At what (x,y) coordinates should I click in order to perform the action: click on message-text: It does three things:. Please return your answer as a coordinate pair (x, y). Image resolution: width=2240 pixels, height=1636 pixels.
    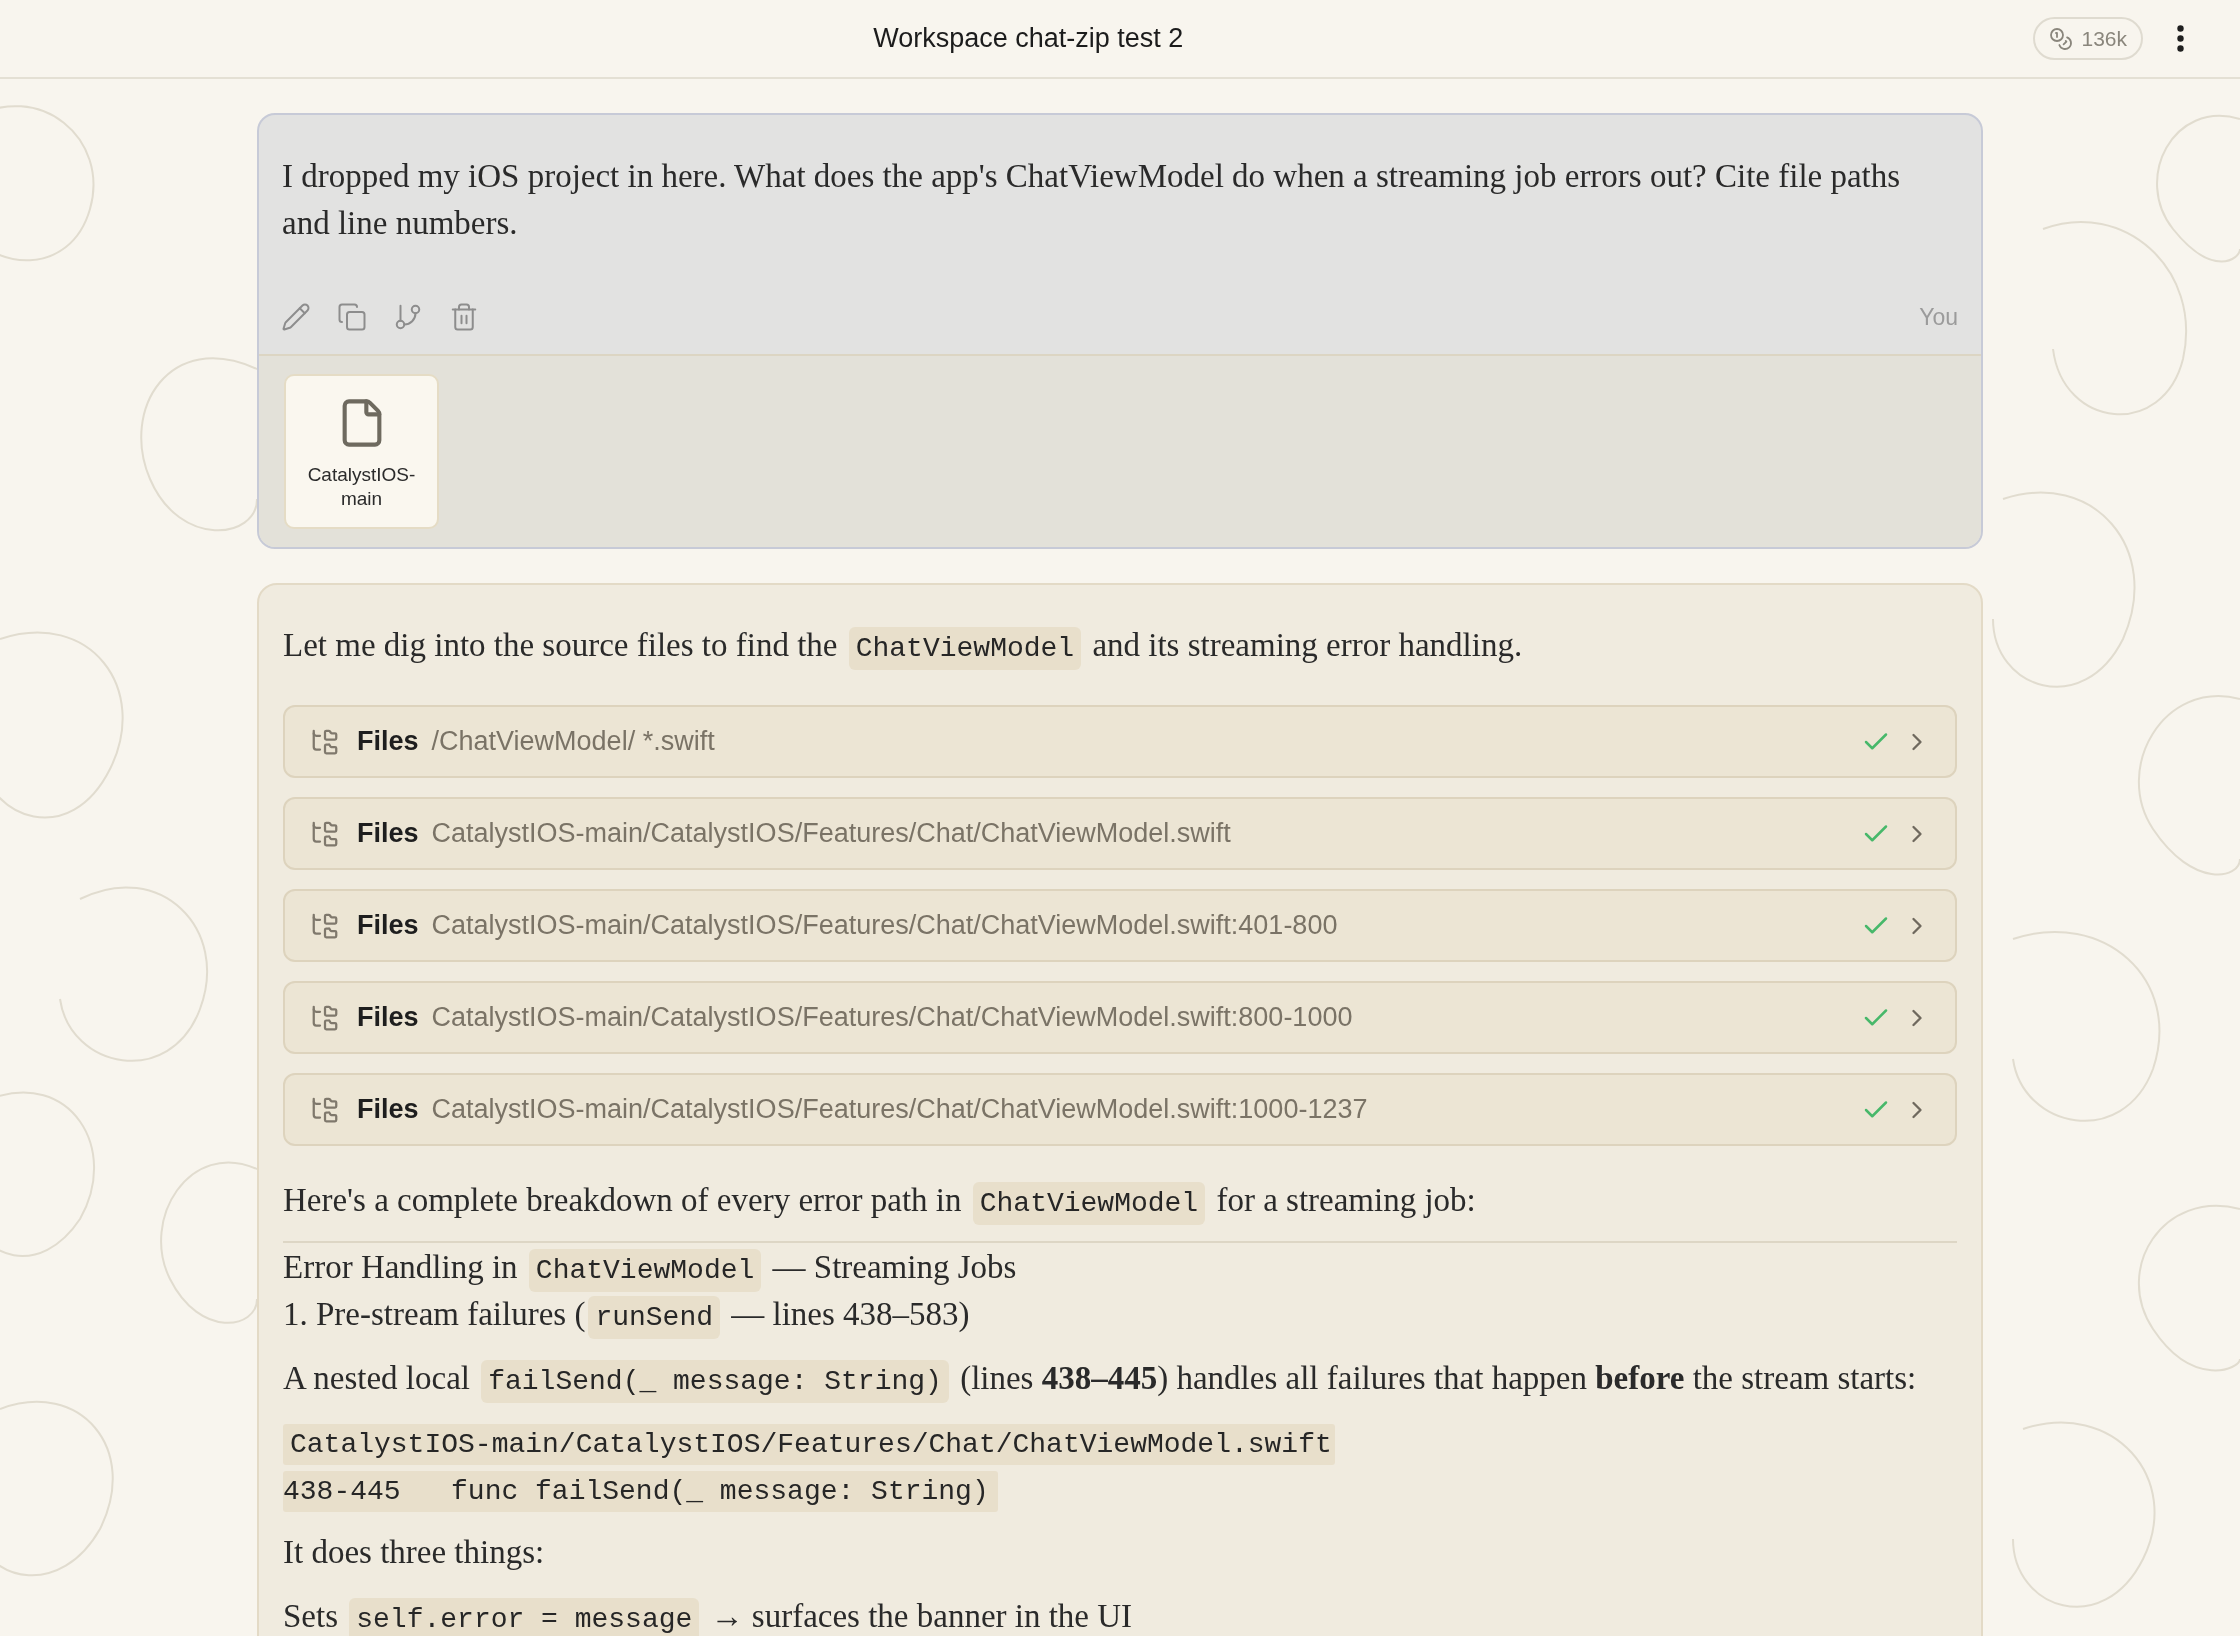
    Looking at the image, I should click on (414, 1552).